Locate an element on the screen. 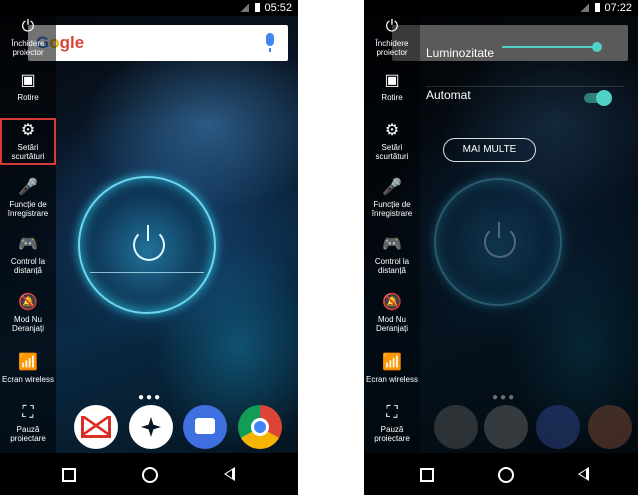  brightness-slider-knob is located at coordinates (597, 47).